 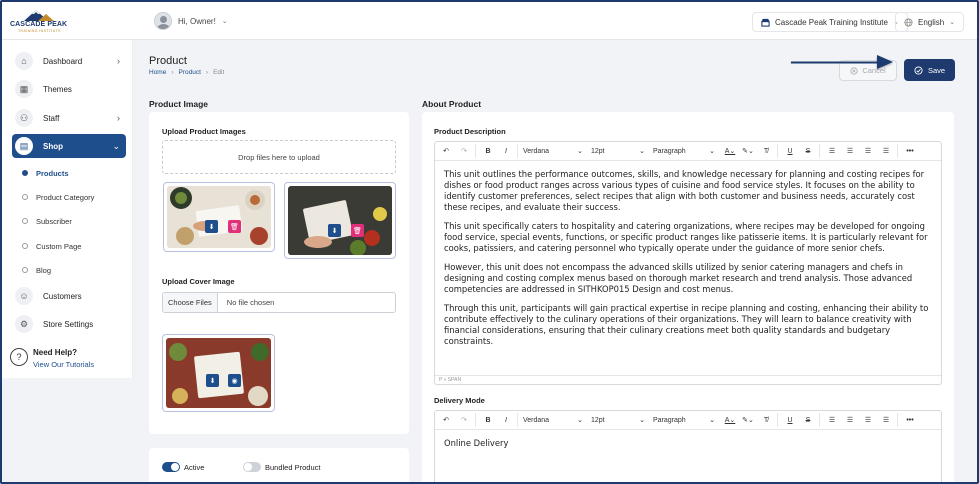 I want to click on font-family-value: Verdana, so click(x=536, y=151).